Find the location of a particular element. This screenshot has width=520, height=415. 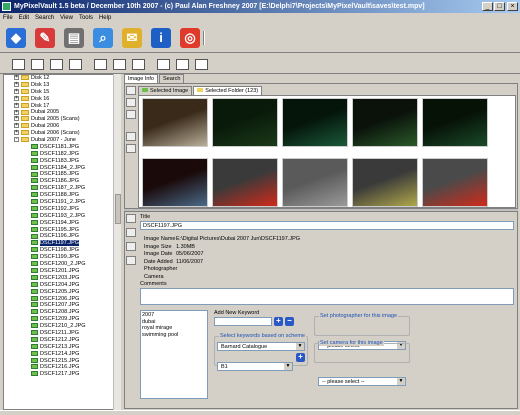

new-keyword-input is located at coordinates (243, 321).